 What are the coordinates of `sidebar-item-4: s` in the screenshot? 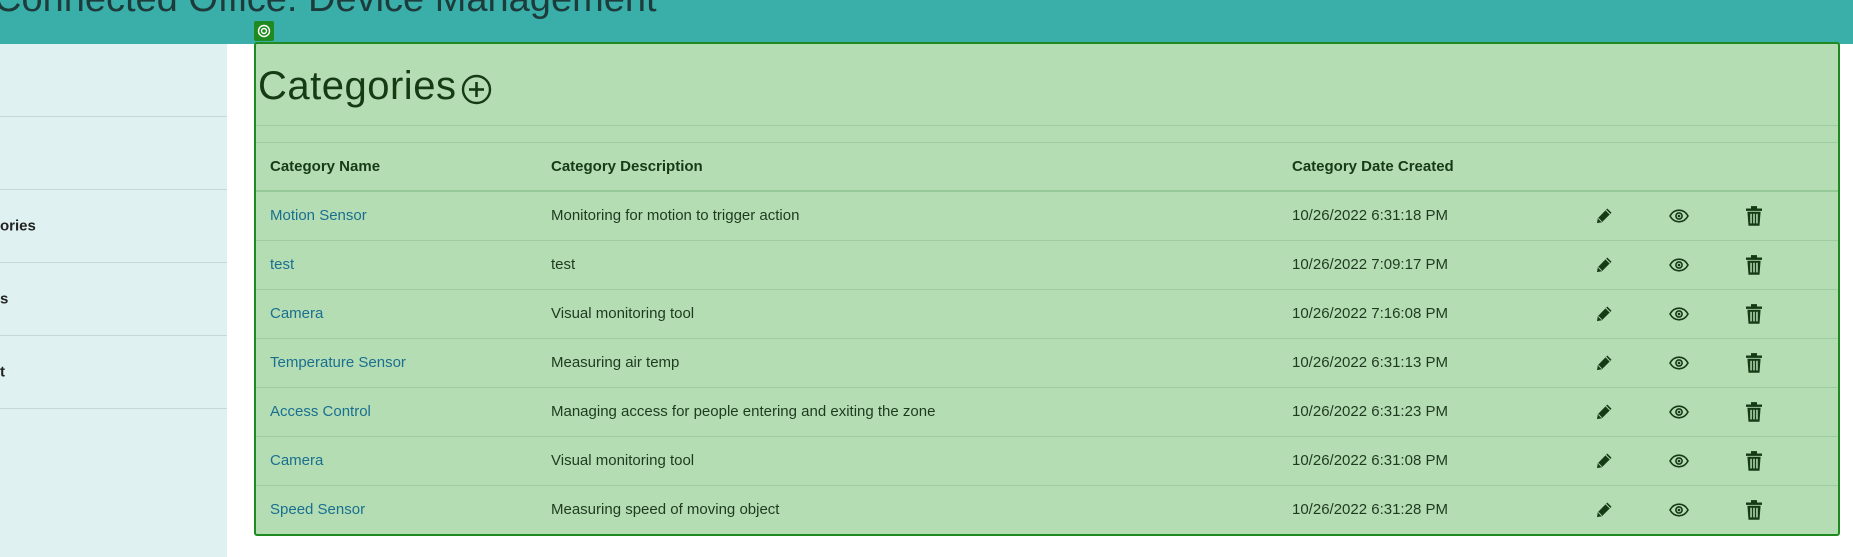 It's located at (113, 299).